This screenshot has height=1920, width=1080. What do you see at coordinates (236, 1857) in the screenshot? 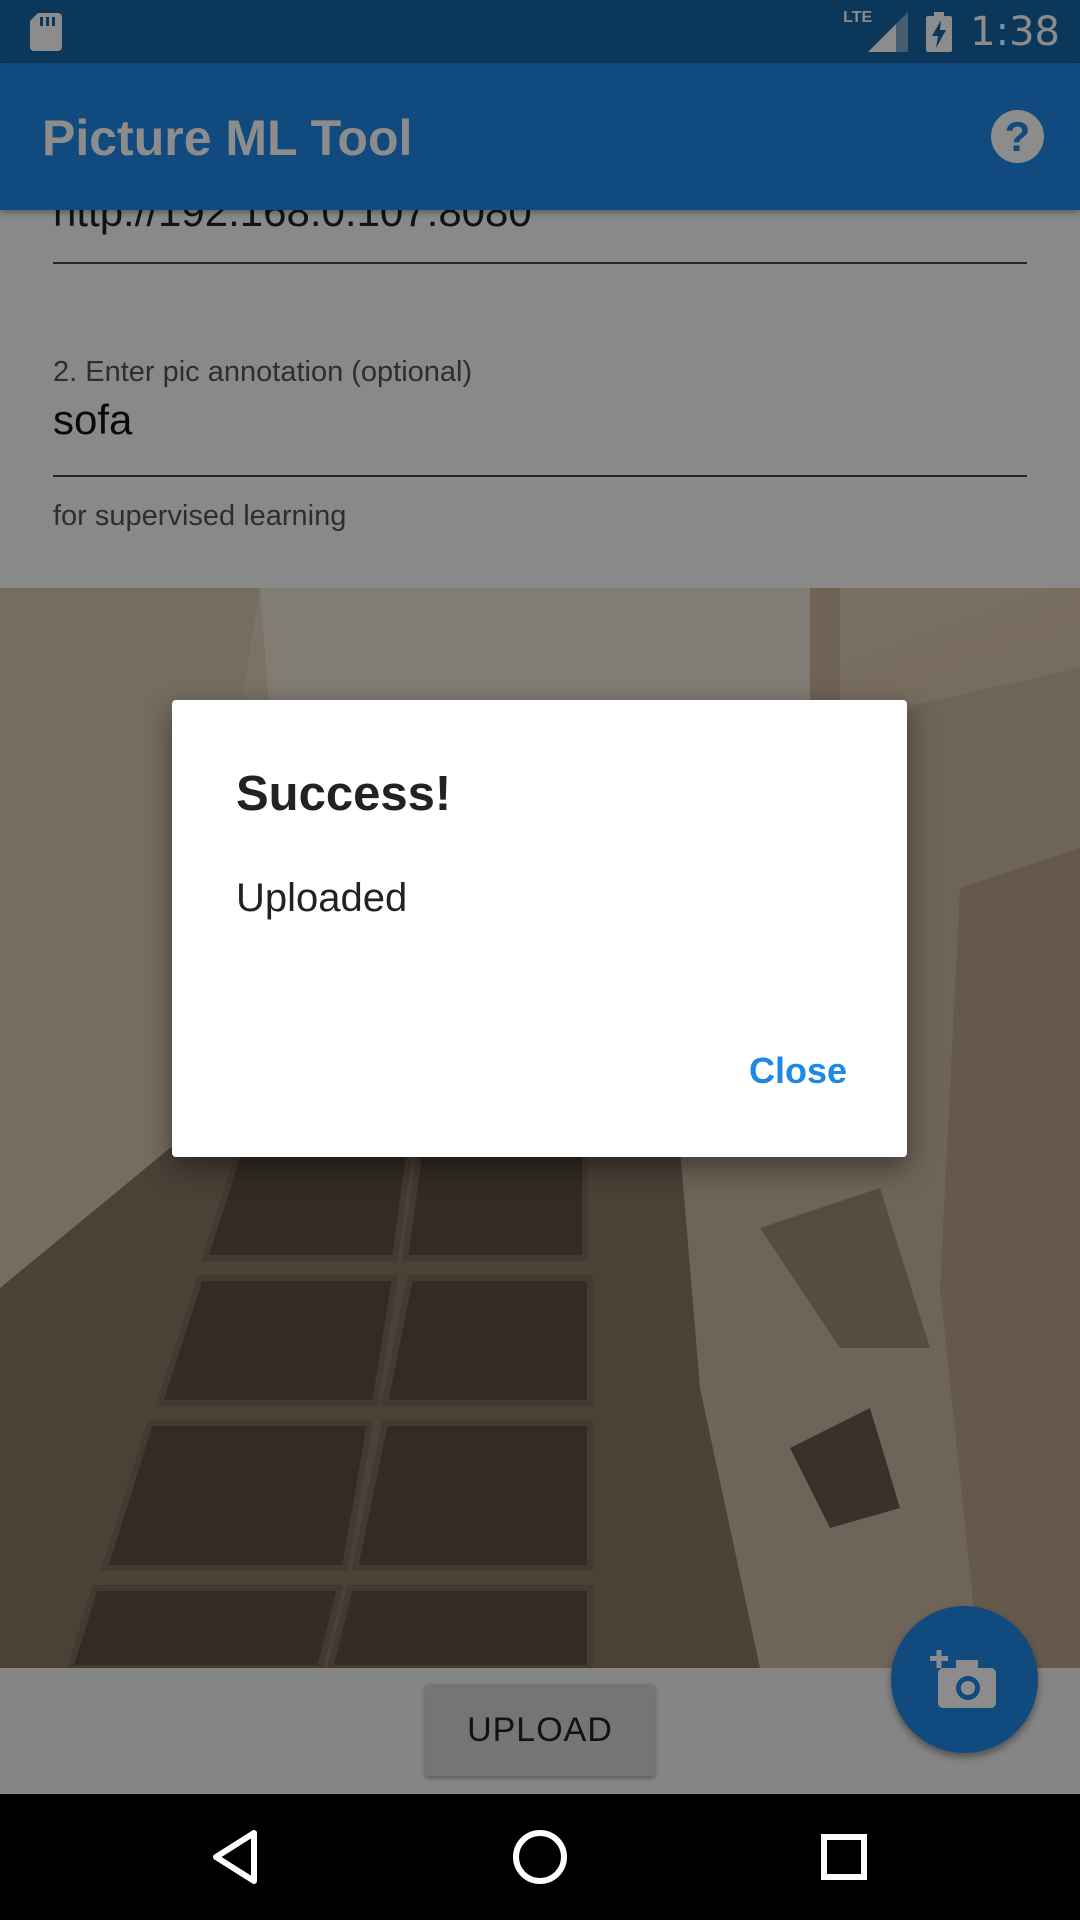
I see `back-icon` at bounding box center [236, 1857].